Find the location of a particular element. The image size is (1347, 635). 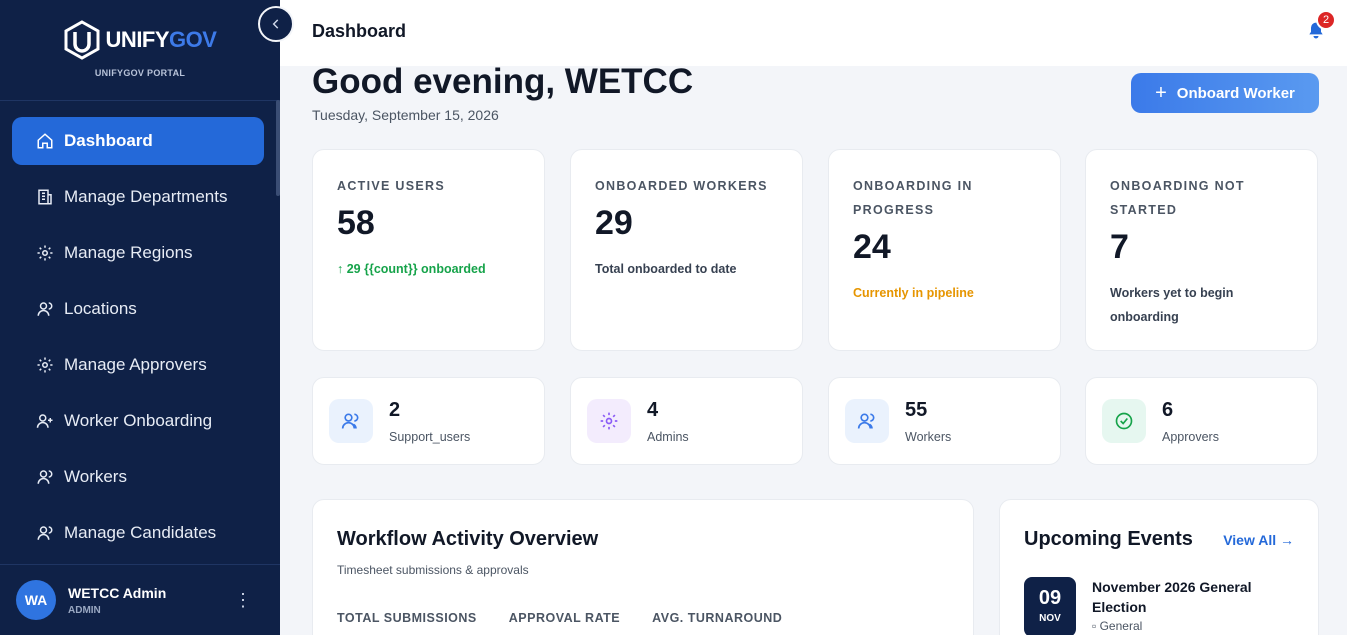

user-name: WETCC Admin is located at coordinates (117, 592).